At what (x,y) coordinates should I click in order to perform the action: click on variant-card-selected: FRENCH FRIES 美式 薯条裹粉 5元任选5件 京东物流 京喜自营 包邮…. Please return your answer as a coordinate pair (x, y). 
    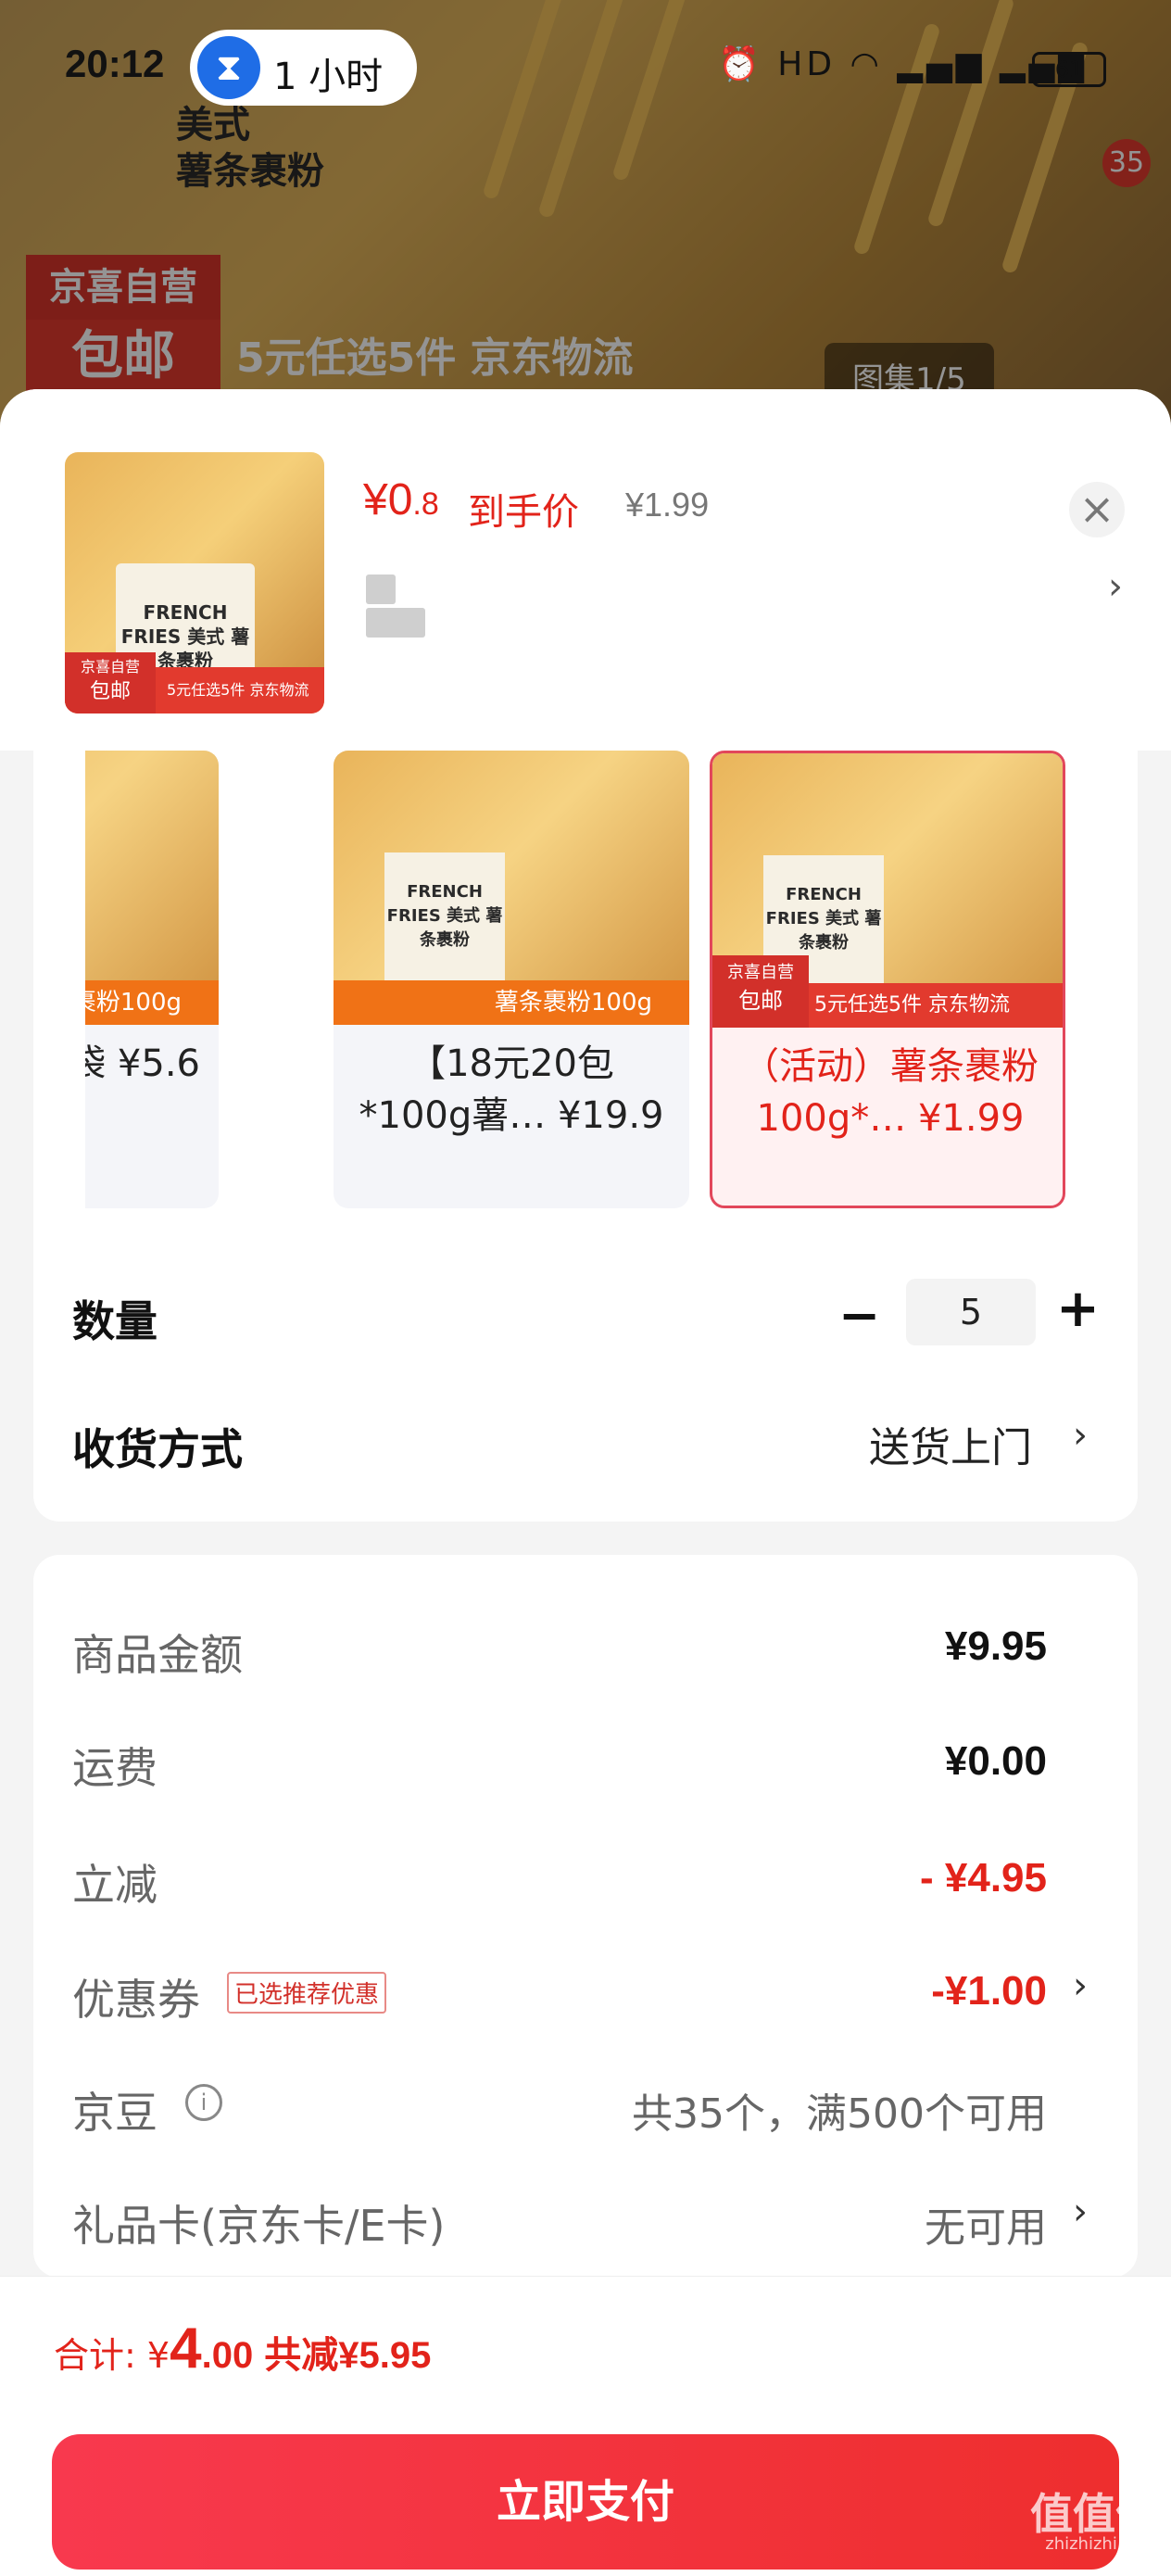
    Looking at the image, I should click on (888, 980).